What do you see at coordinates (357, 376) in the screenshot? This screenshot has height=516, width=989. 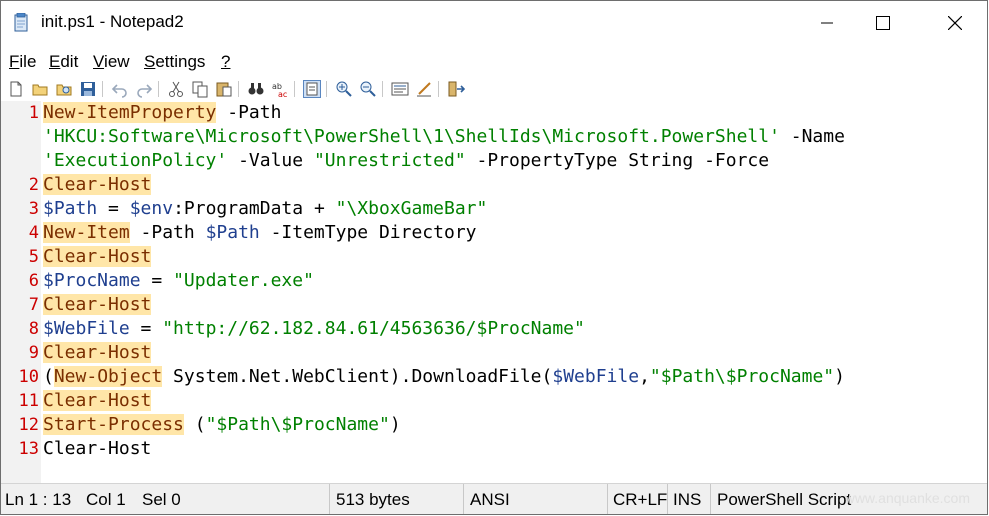 I see `code-token: System.Net.WebClient).DownloadFile(` at bounding box center [357, 376].